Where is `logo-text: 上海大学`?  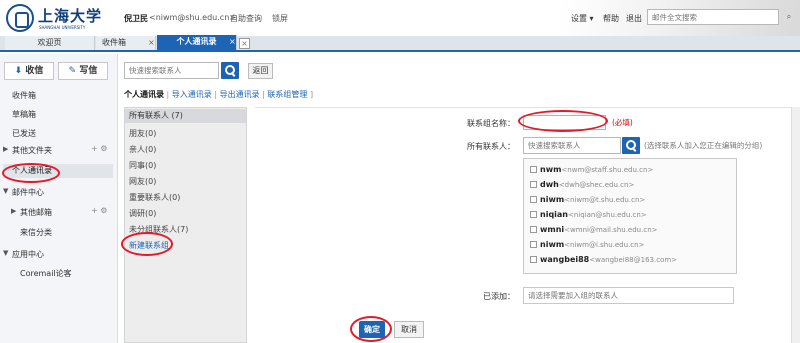 logo-text: 上海大学 is located at coordinates (70, 16).